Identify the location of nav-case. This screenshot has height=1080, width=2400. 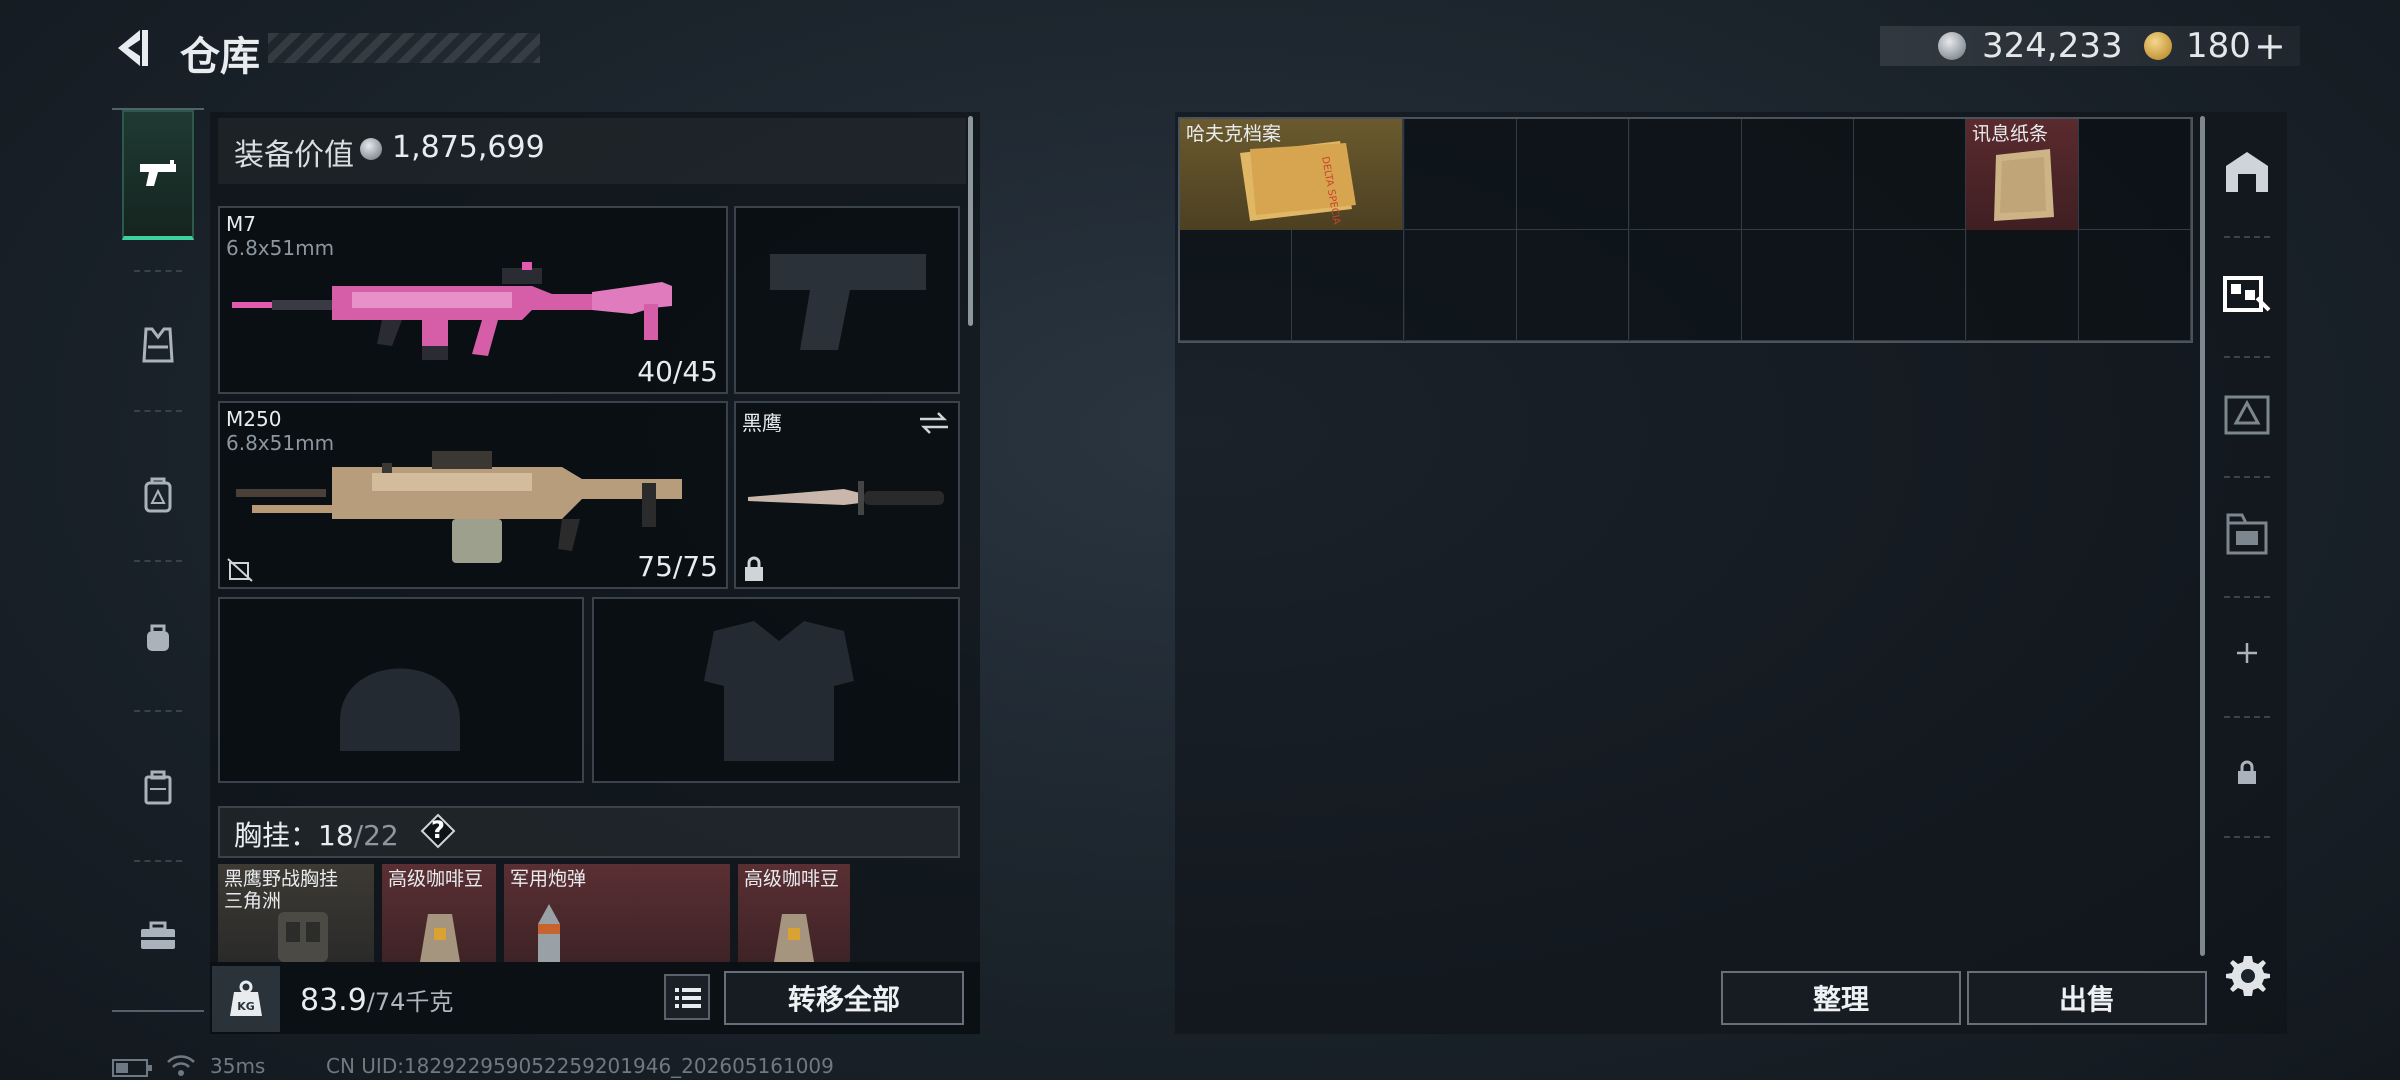
(158, 787).